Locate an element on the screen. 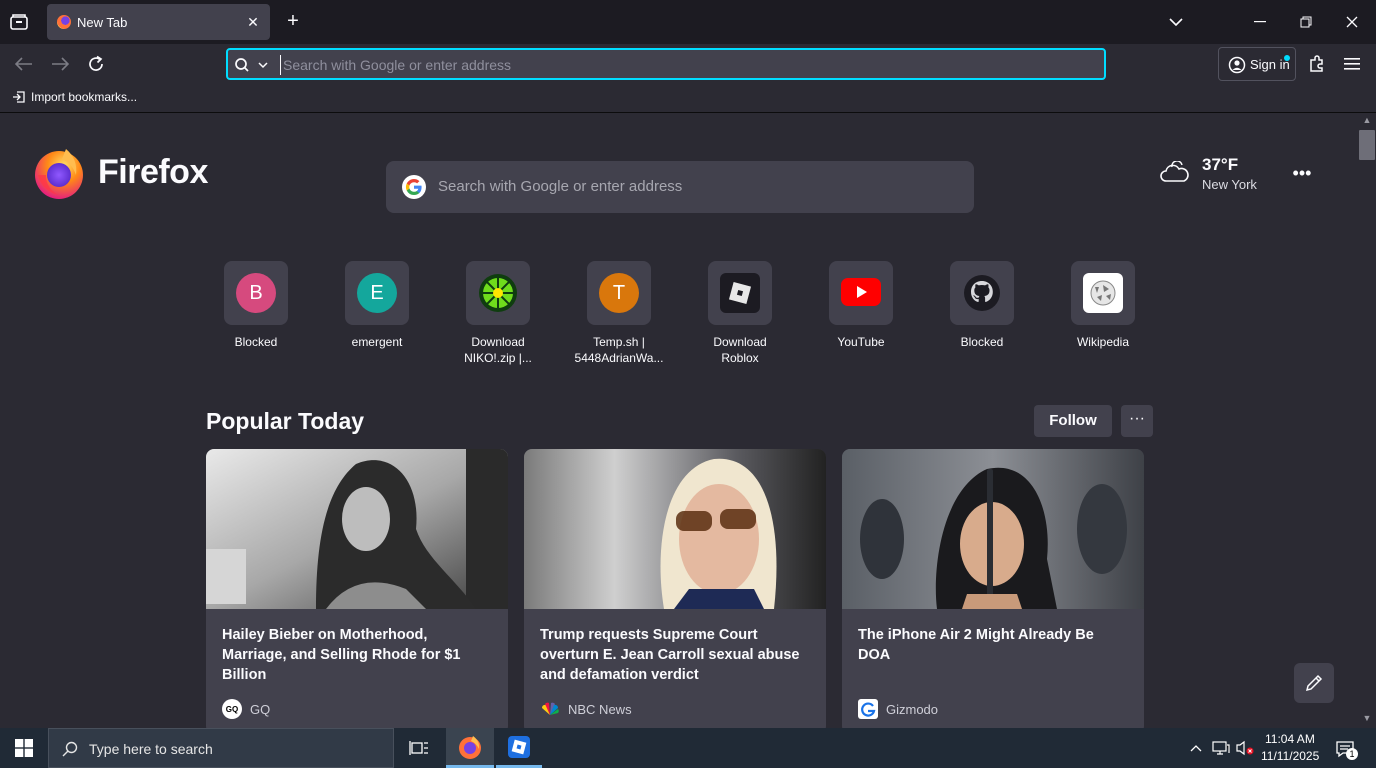 The image size is (1376, 768). tab-title: New Tab is located at coordinates (102, 22).